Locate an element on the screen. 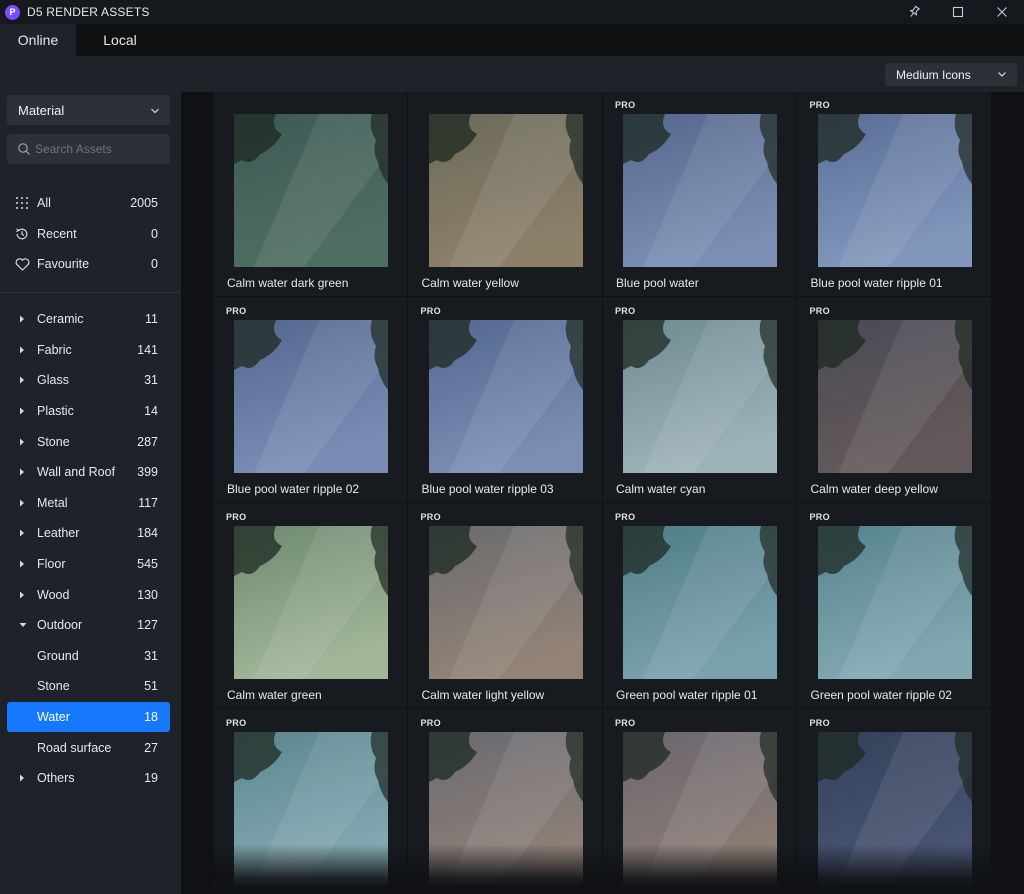 Image resolution: width=1024 pixels, height=894 pixels. asset-card: PRO Calm water deep yellow is located at coordinates (894, 400).